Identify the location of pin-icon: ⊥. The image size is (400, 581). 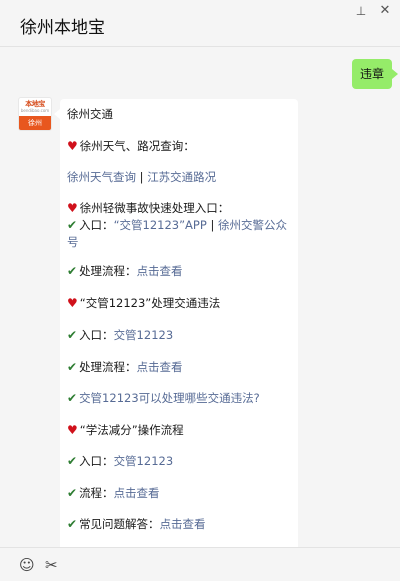
(361, 12).